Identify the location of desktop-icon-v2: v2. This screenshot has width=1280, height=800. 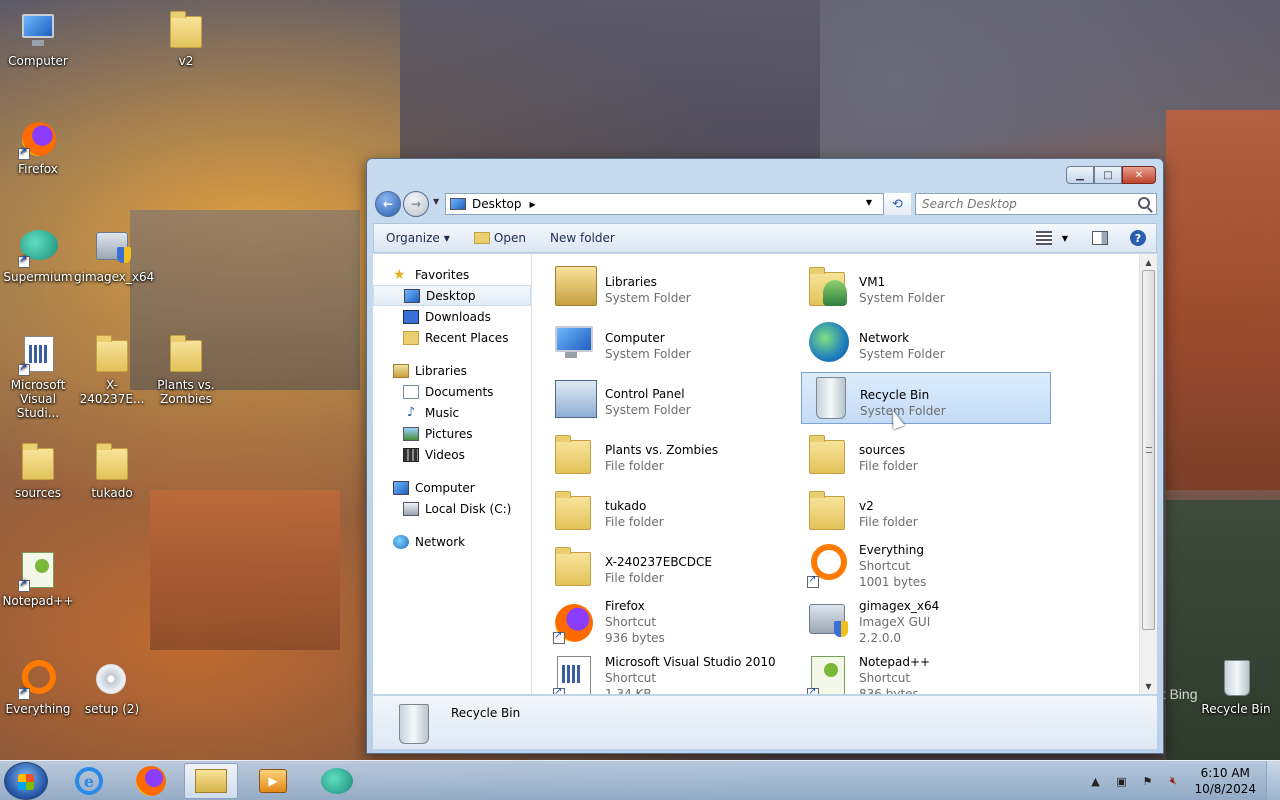
(186, 38).